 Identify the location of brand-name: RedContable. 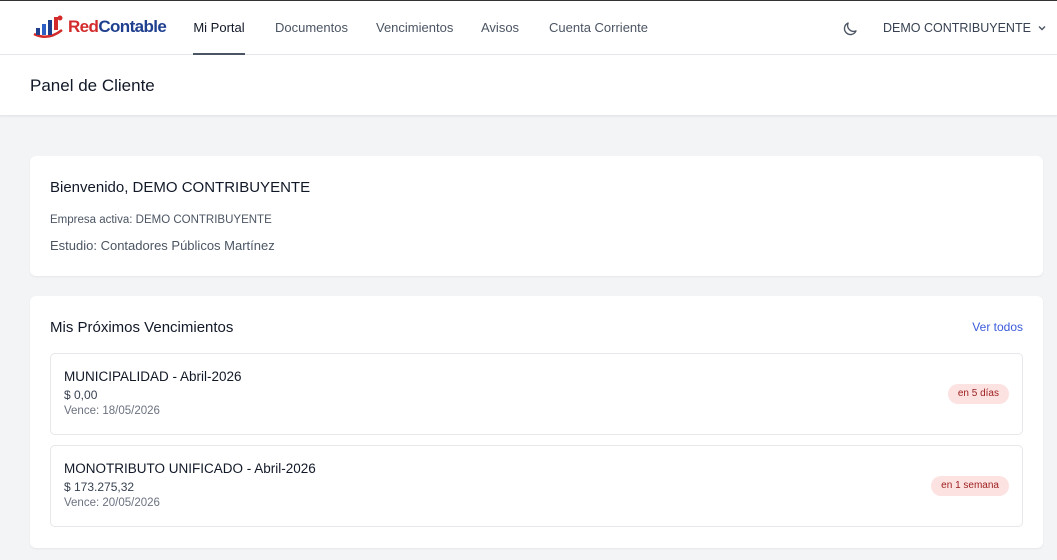
(117, 27).